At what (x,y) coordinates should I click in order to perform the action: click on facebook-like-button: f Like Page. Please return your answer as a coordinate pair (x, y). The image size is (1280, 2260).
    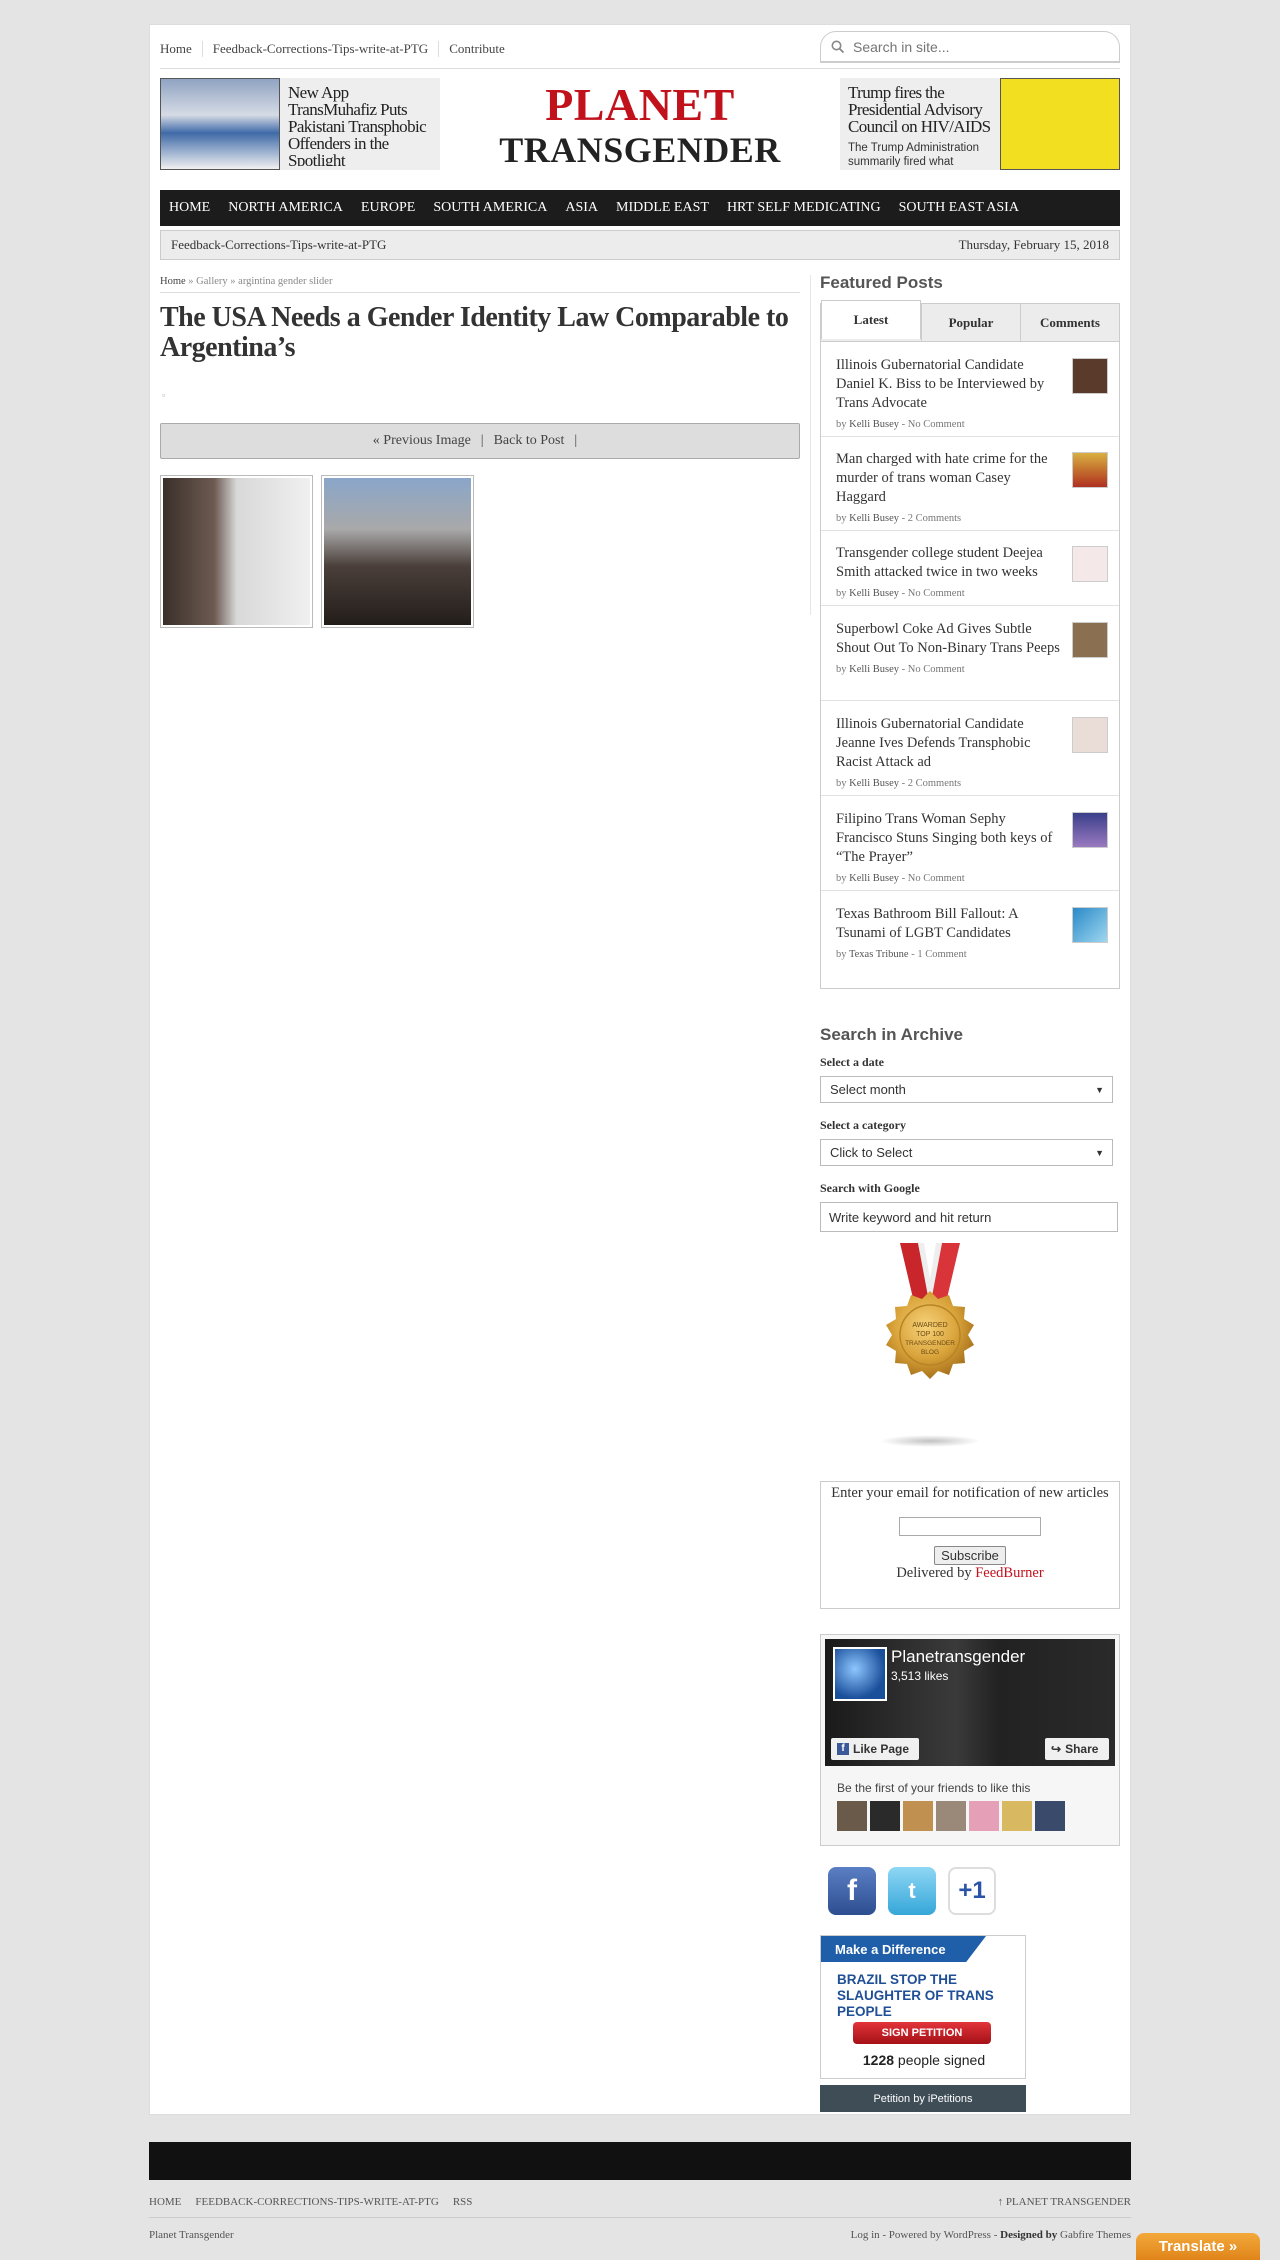
    Looking at the image, I should click on (875, 1749).